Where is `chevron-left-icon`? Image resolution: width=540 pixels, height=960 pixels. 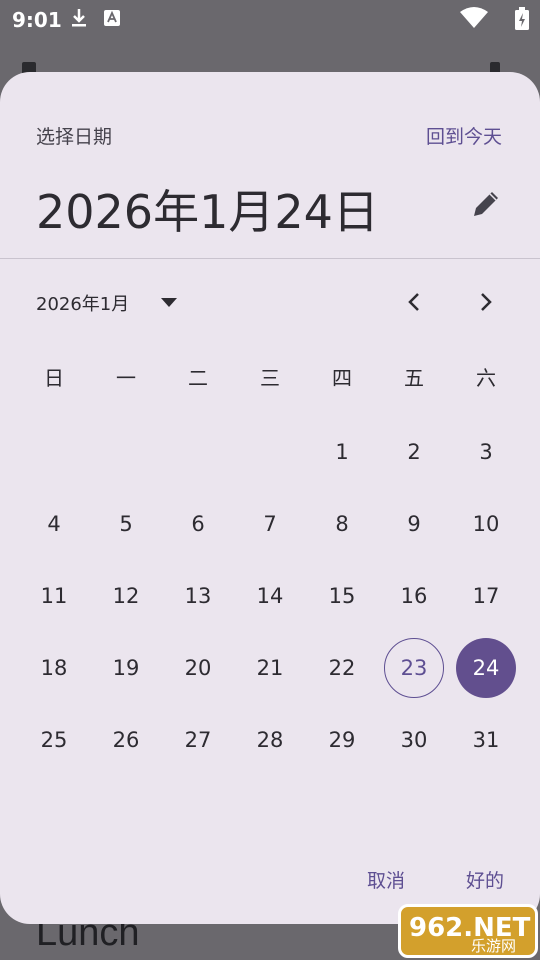 chevron-left-icon is located at coordinates (414, 307).